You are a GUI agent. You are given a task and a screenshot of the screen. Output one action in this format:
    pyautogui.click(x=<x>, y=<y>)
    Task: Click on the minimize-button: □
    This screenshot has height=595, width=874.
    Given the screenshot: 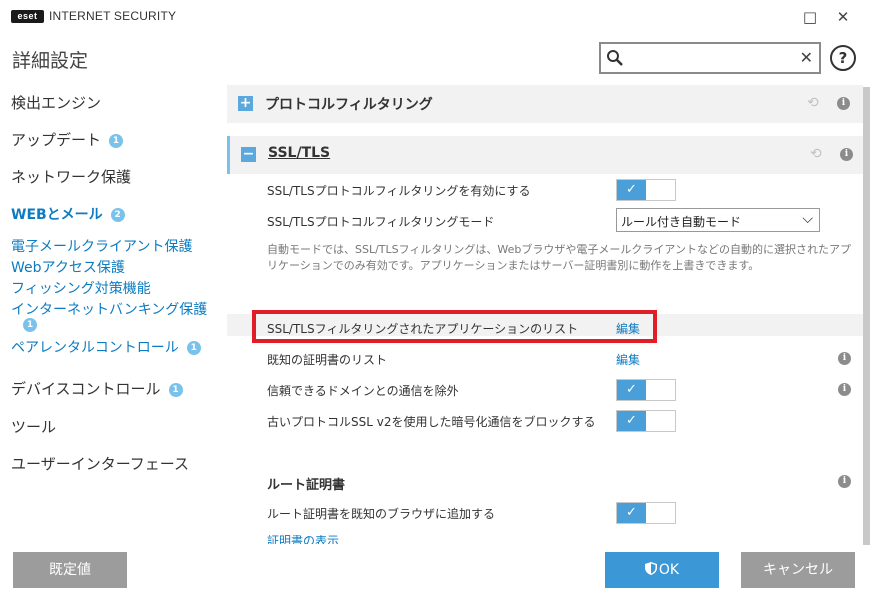 What is the action you would take?
    pyautogui.click(x=810, y=17)
    